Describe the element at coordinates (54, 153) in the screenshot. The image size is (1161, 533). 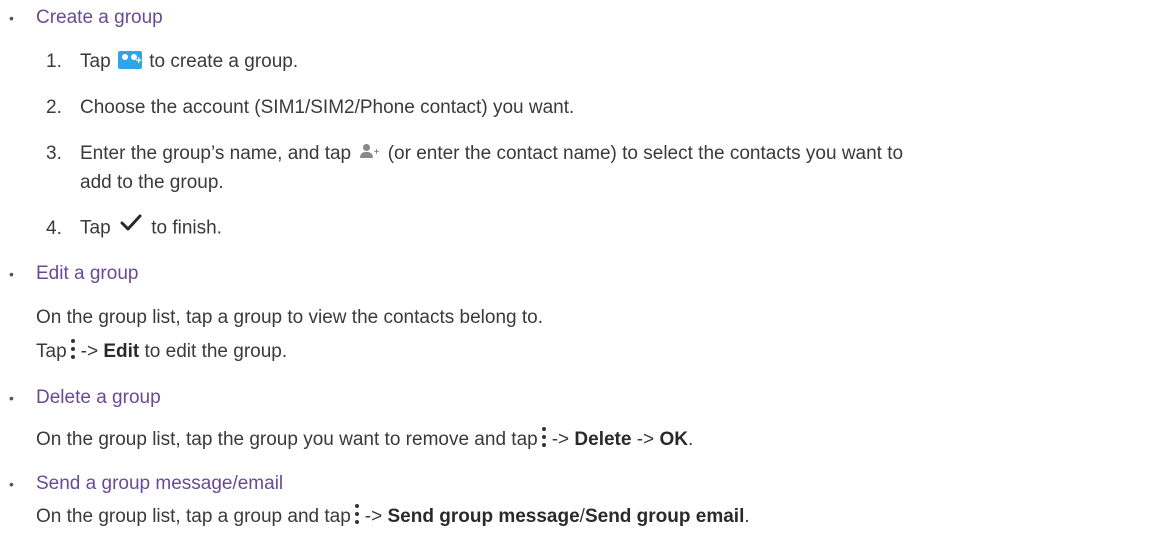
I see `step-number: 3.` at that location.